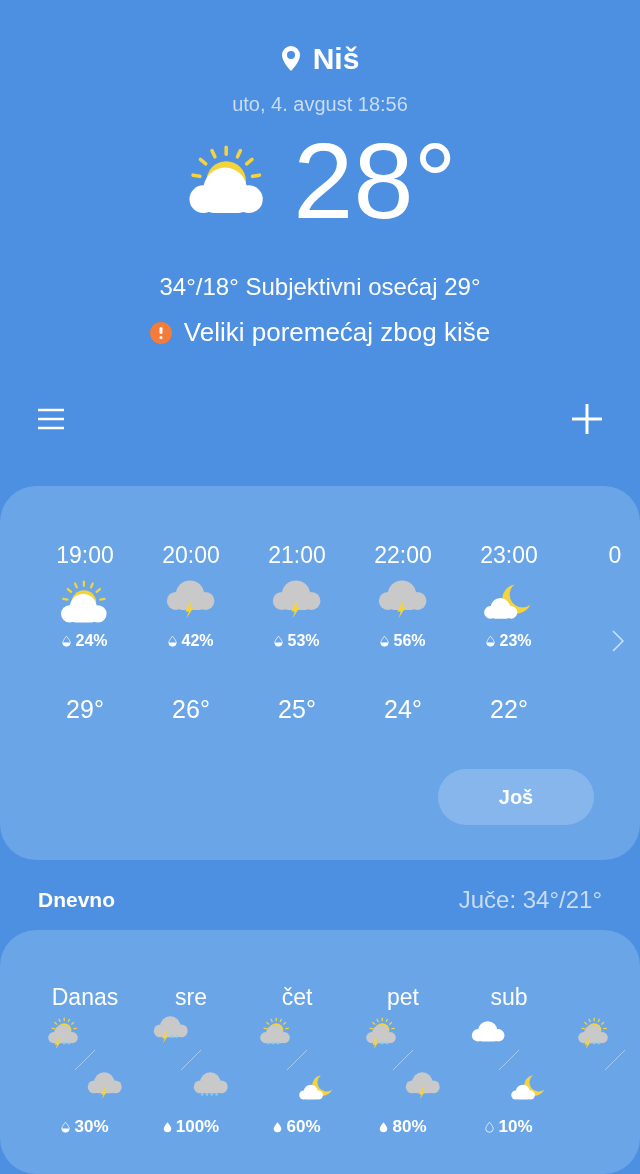  Describe the element at coordinates (509, 554) in the screenshot. I see `hour-label: 23:00` at that location.